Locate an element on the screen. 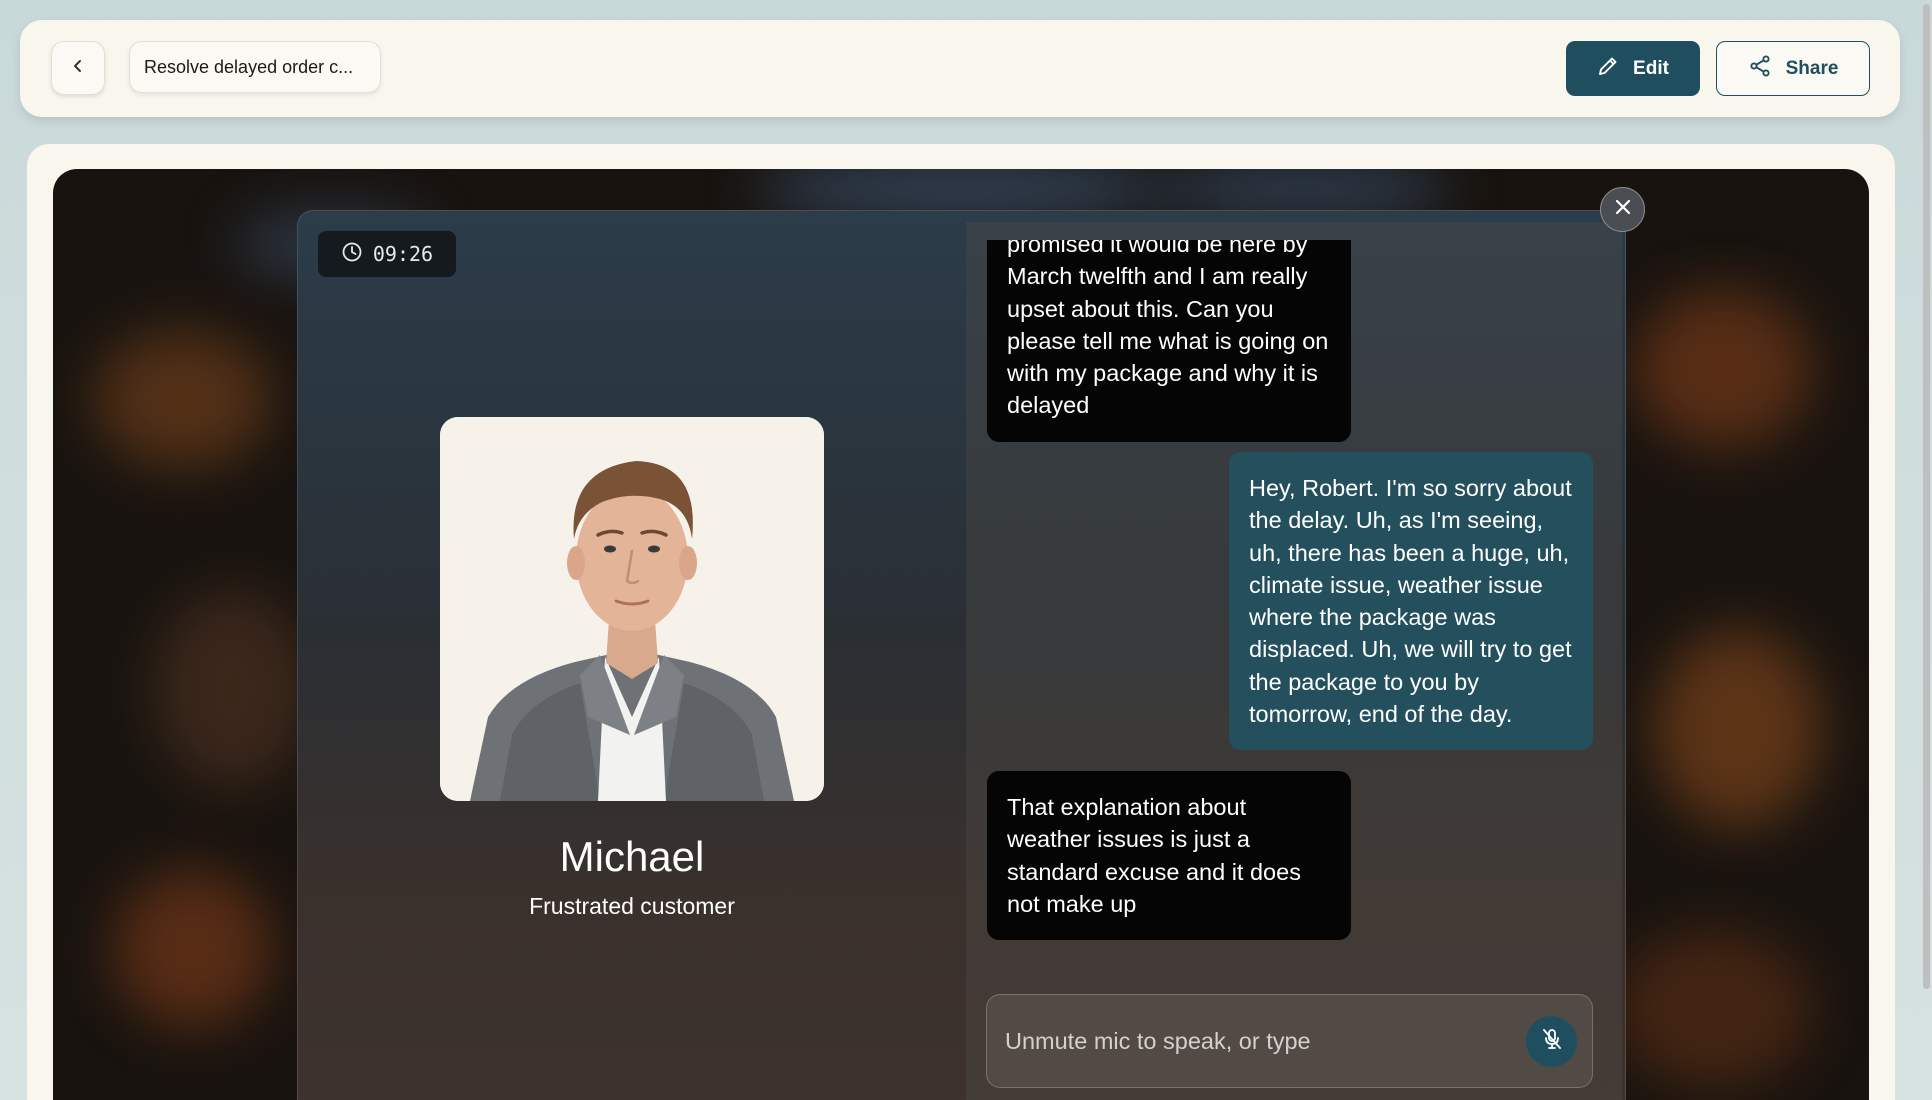 This screenshot has height=1100, width=1932. edit-button: Edit is located at coordinates (1633, 68).